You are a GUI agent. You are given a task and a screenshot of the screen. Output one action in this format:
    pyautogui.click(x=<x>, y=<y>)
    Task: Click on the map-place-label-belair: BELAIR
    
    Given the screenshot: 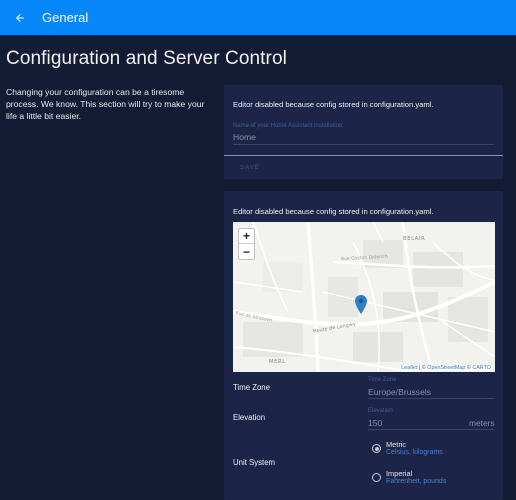 What is the action you would take?
    pyautogui.click(x=414, y=239)
    